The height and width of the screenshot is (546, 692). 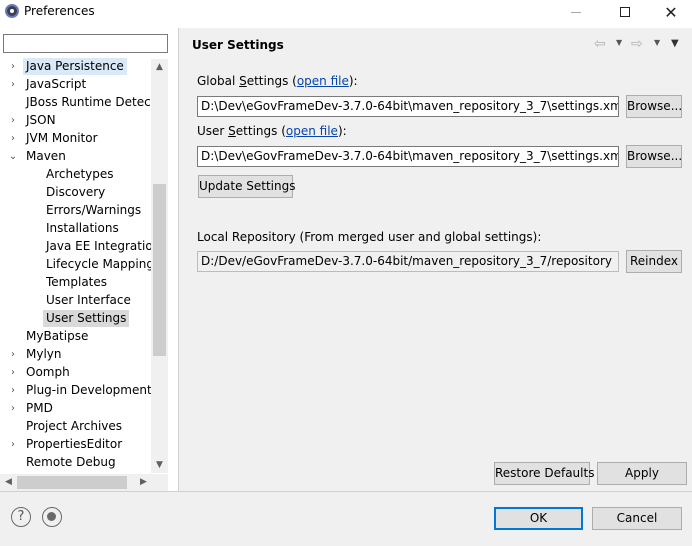 What do you see at coordinates (76, 373) in the screenshot?
I see `tree-item: › Oomph` at bounding box center [76, 373].